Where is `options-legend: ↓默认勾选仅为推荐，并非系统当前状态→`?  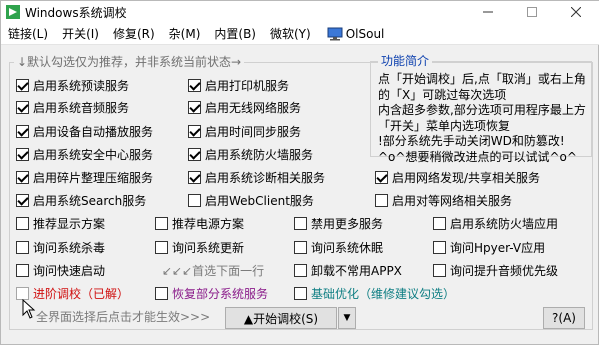 options-legend: ↓默认勾选仅为推荐，并非系统当前状态→ is located at coordinates (129, 62).